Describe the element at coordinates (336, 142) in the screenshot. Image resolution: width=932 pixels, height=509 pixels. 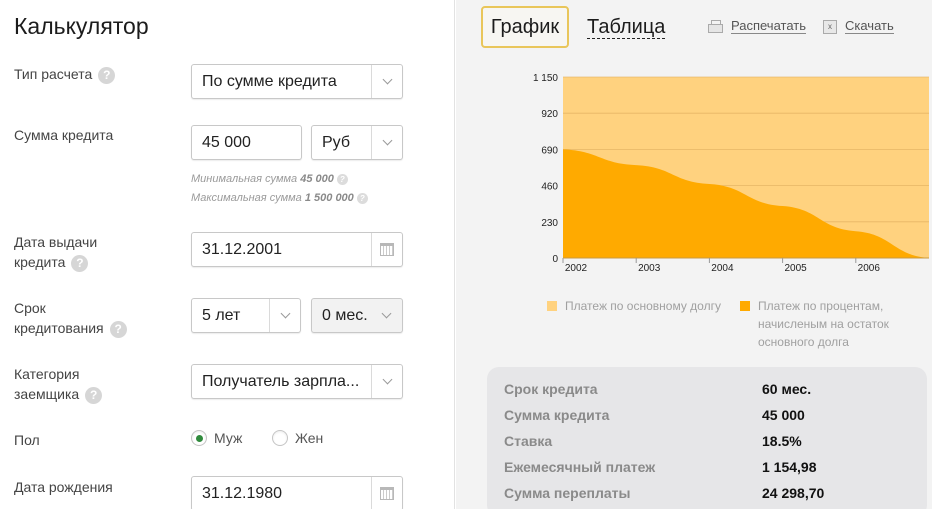
I see `currency-value: Руб` at that location.